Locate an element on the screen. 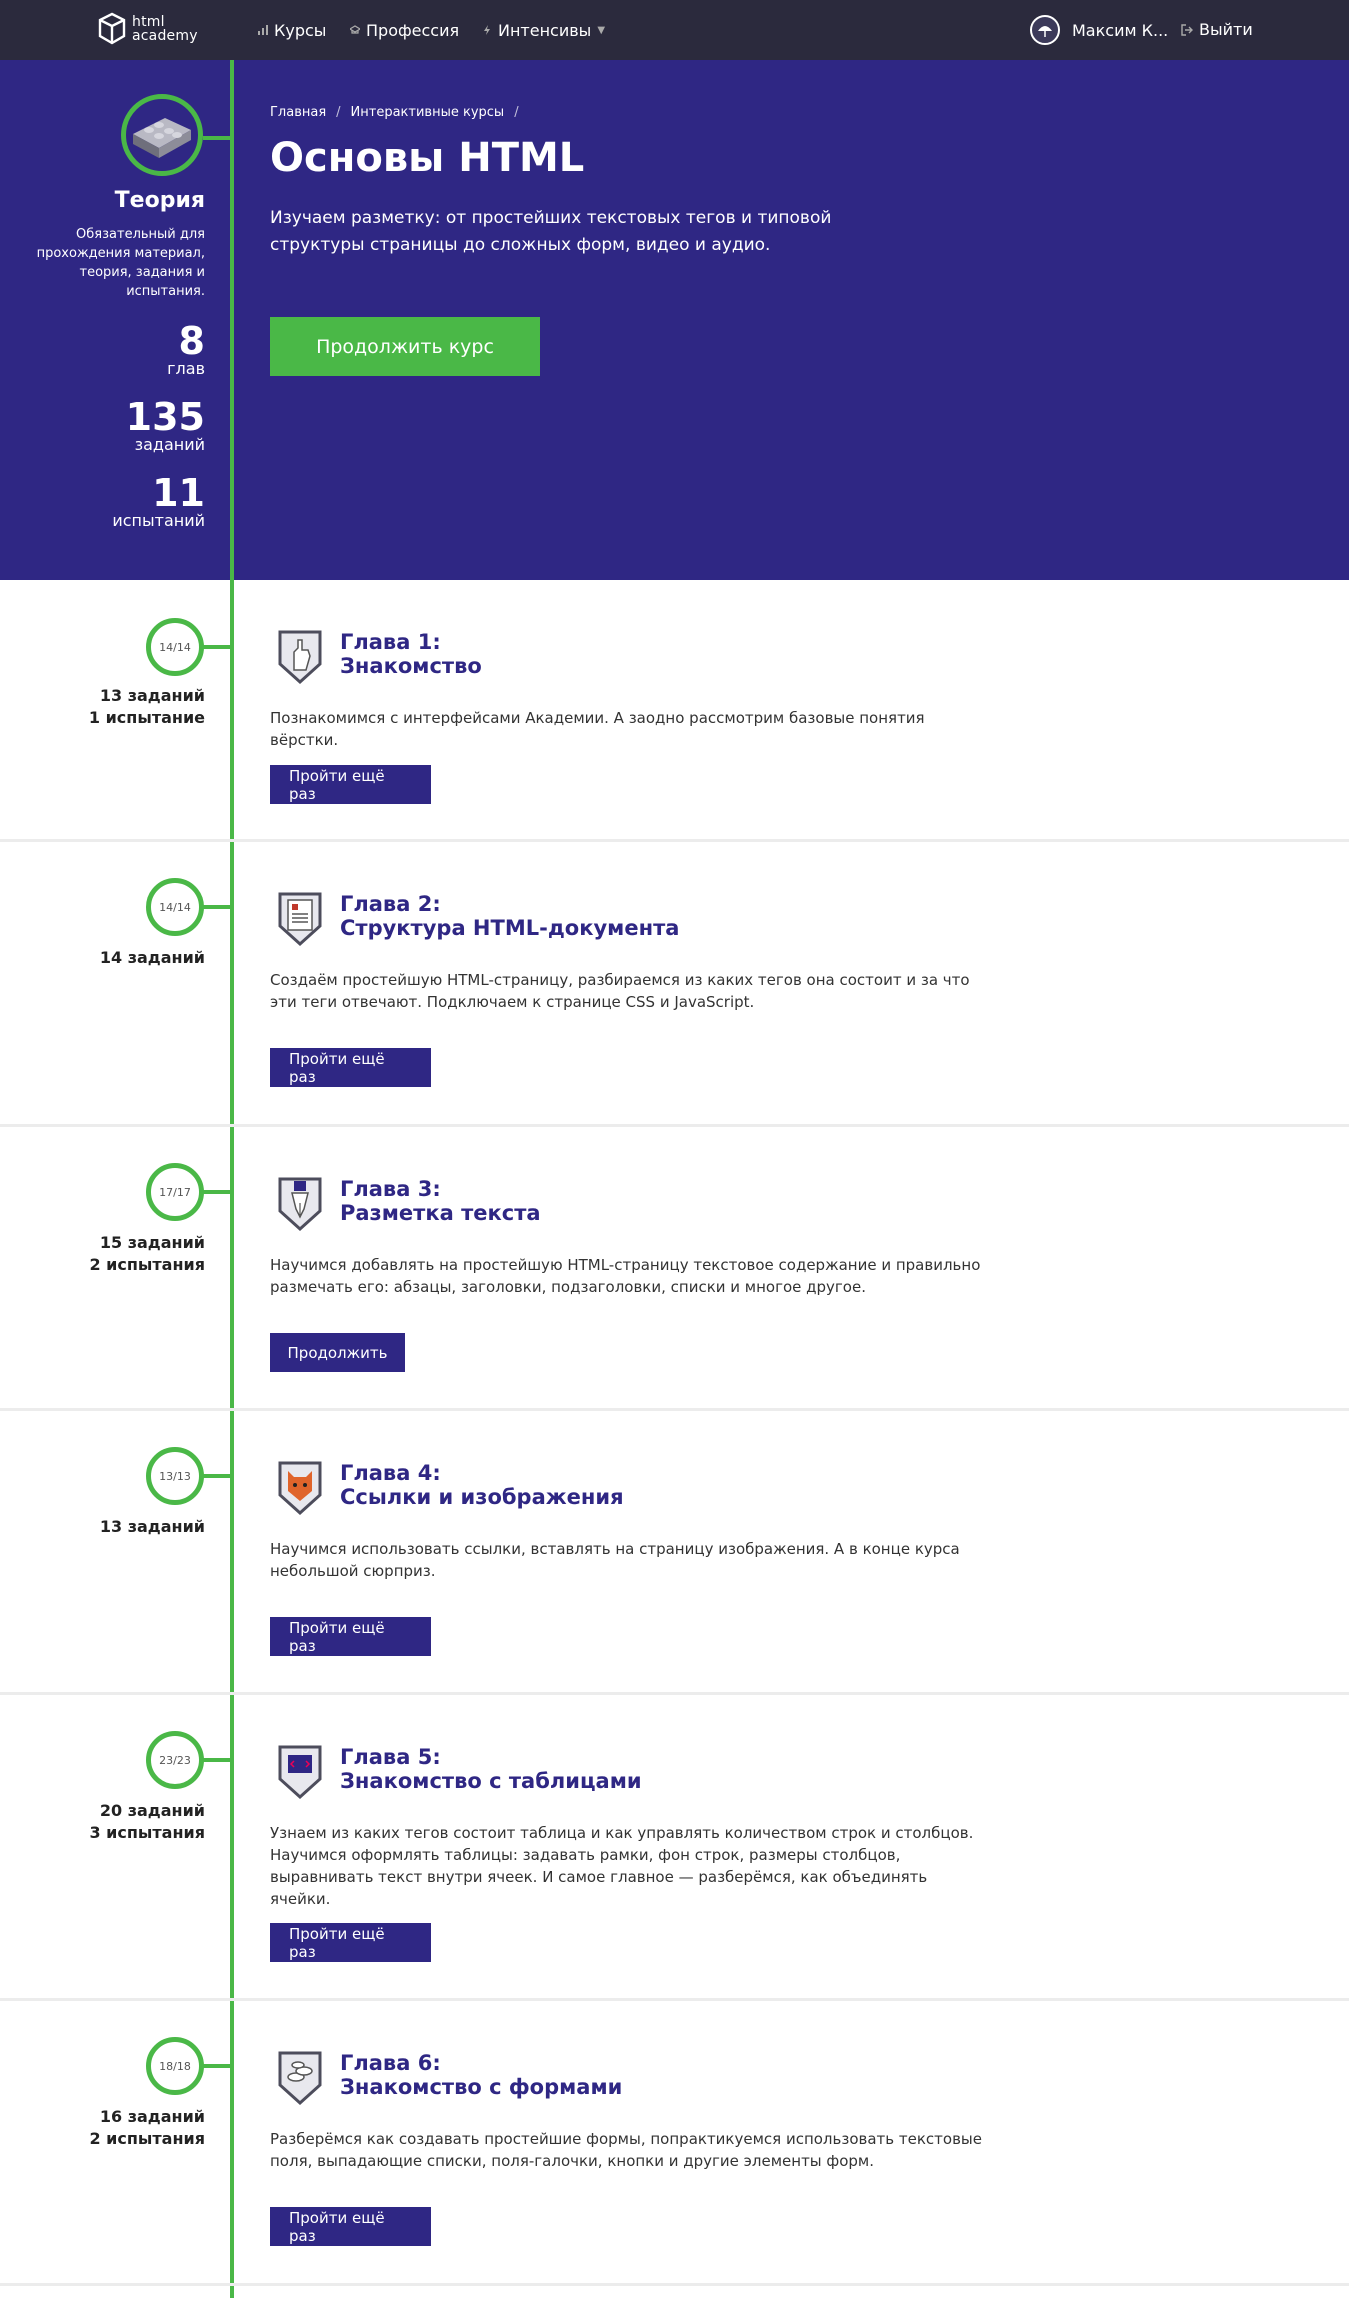 Image resolution: width=1349 pixels, height=2298 pixels. theory-badge is located at coordinates (162, 135).